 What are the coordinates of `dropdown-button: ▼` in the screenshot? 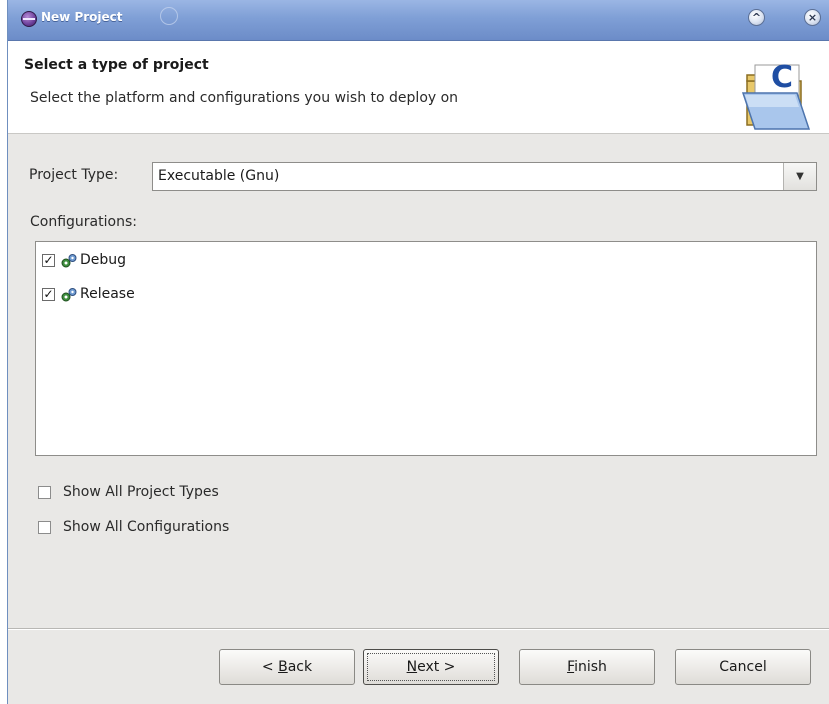 It's located at (799, 176).